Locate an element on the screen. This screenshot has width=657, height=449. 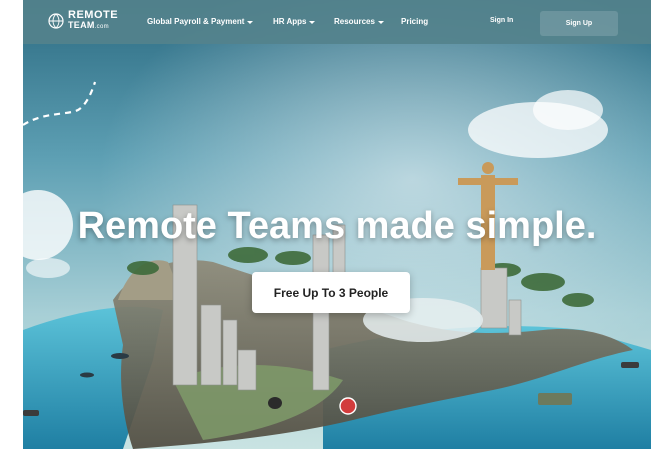
hero-headline: Remote Teams made simple. is located at coordinates (337, 226).